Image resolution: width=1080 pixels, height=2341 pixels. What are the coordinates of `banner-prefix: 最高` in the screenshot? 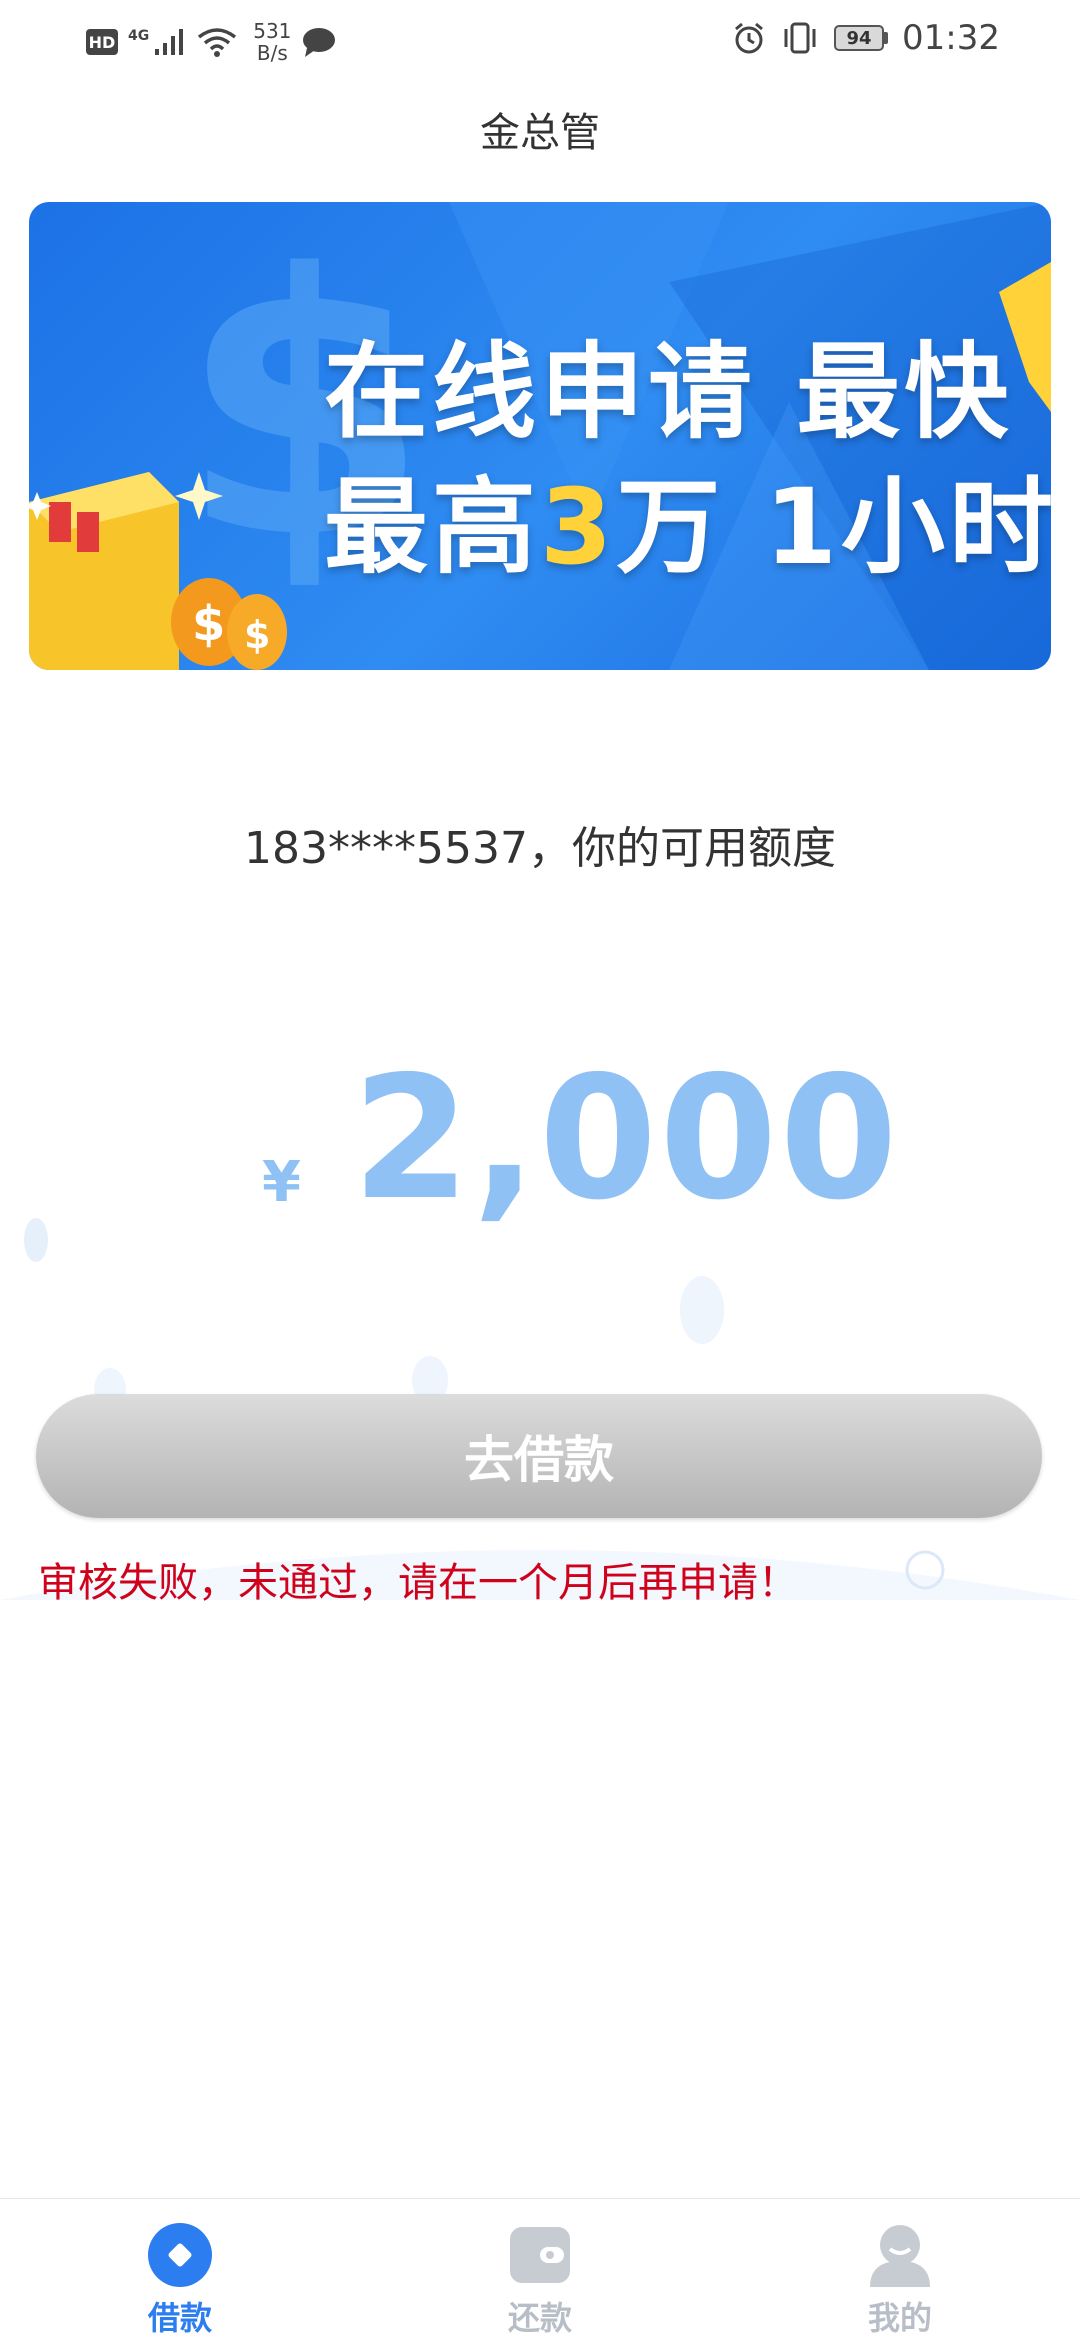 It's located at (432, 527).